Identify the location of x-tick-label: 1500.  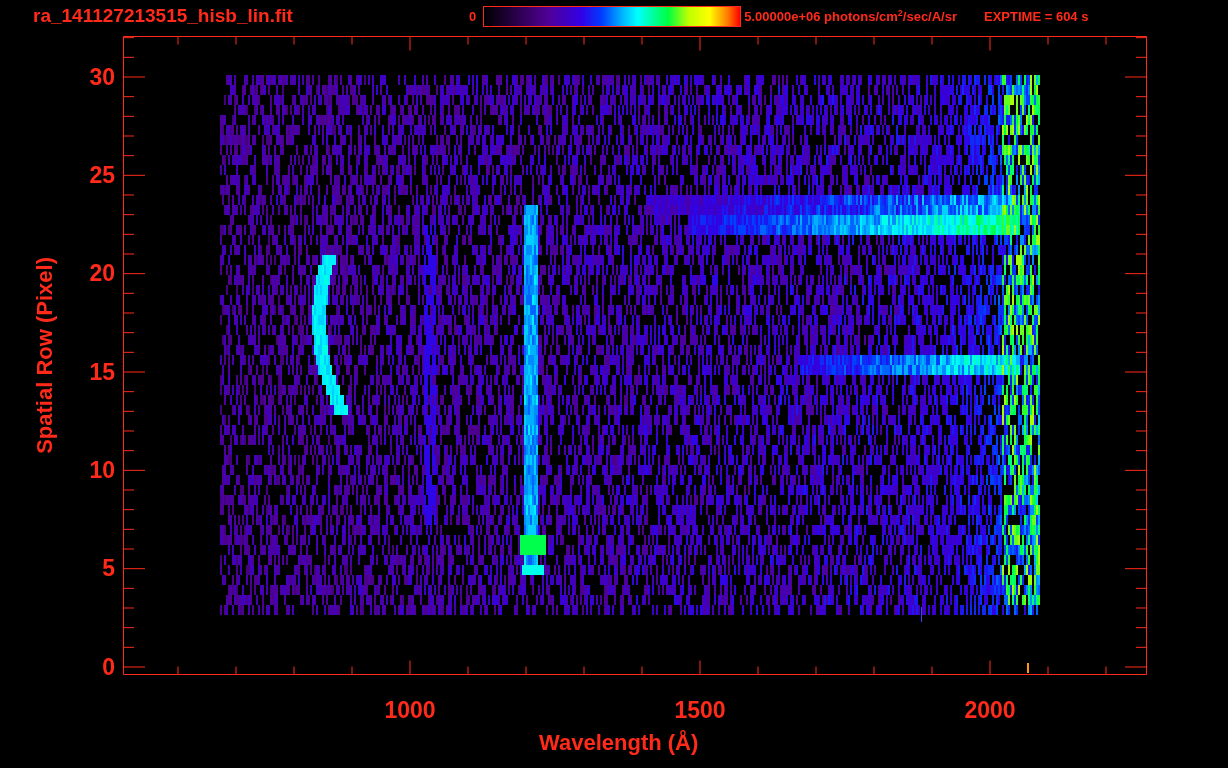
(700, 710).